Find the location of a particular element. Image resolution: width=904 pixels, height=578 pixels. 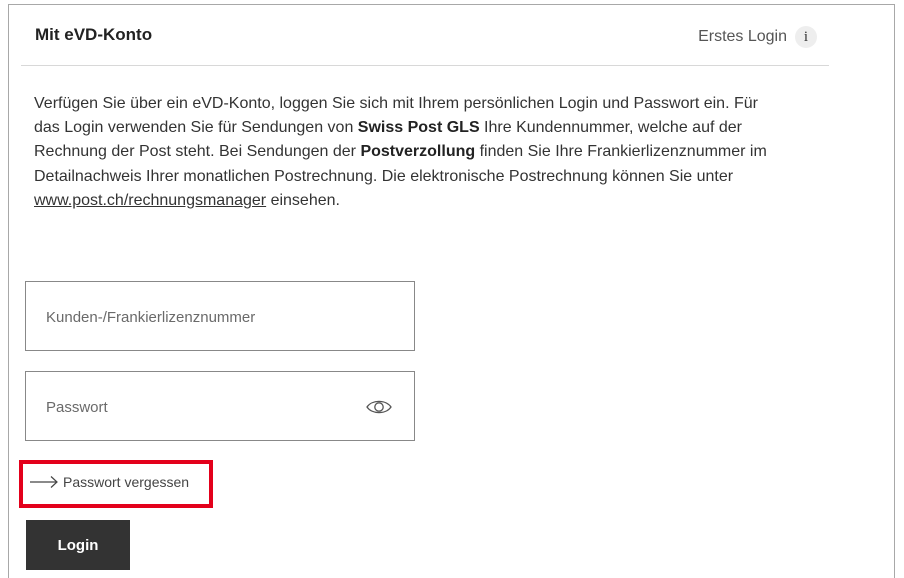

description-text: einsehen. is located at coordinates (303, 200).